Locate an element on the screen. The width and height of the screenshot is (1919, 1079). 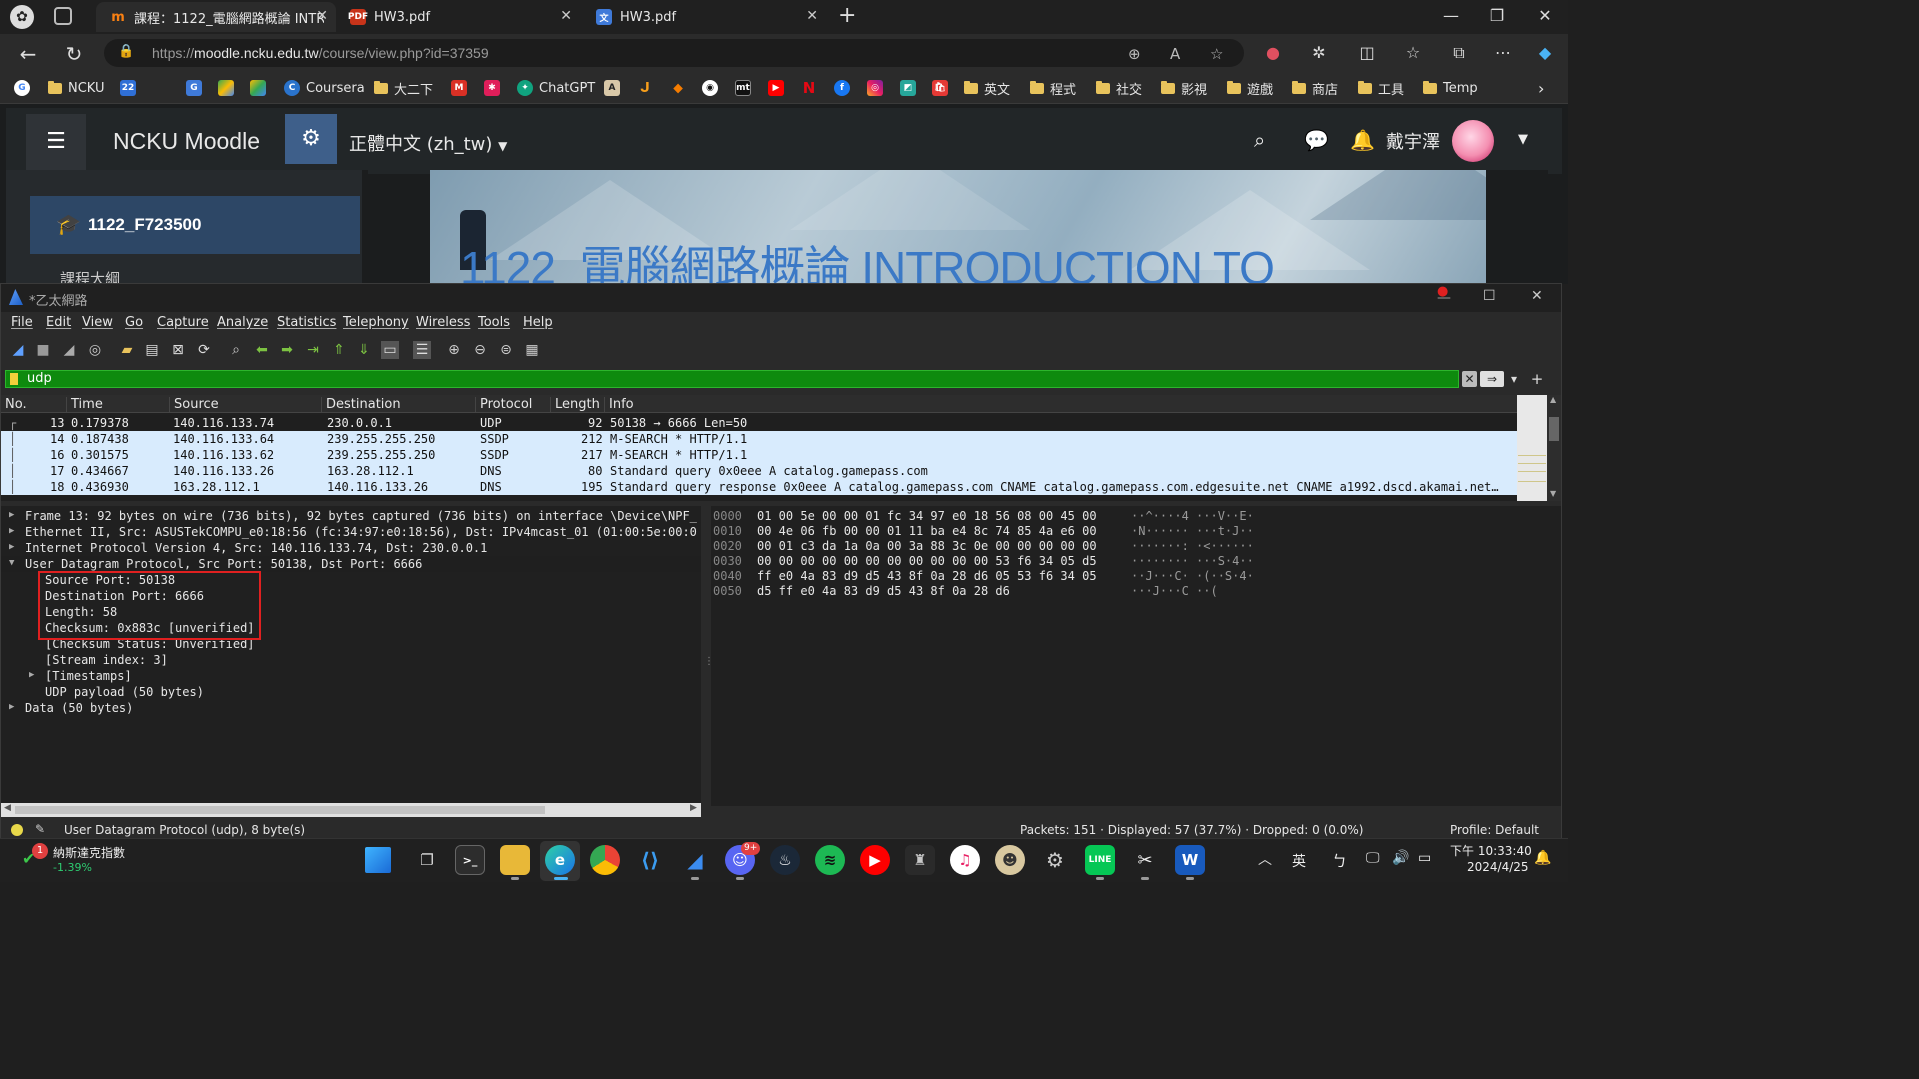
calendar-bookmark-icon: 22 is located at coordinates (131, 88).